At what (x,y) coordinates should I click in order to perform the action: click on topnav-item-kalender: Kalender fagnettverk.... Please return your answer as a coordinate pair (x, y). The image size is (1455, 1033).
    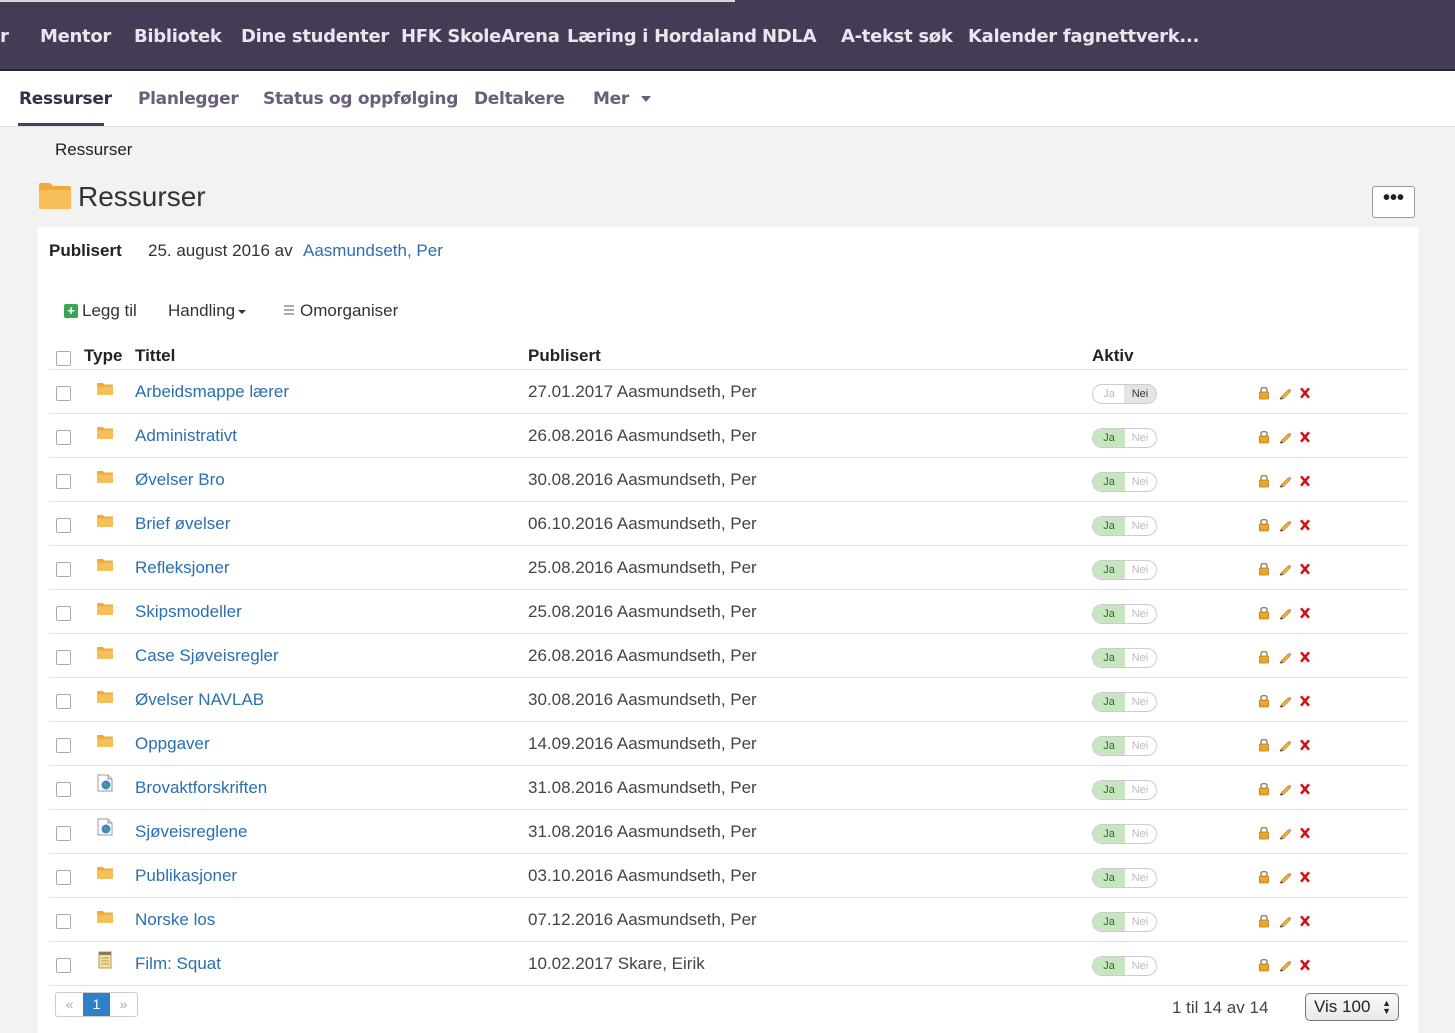
    Looking at the image, I should click on (1083, 36).